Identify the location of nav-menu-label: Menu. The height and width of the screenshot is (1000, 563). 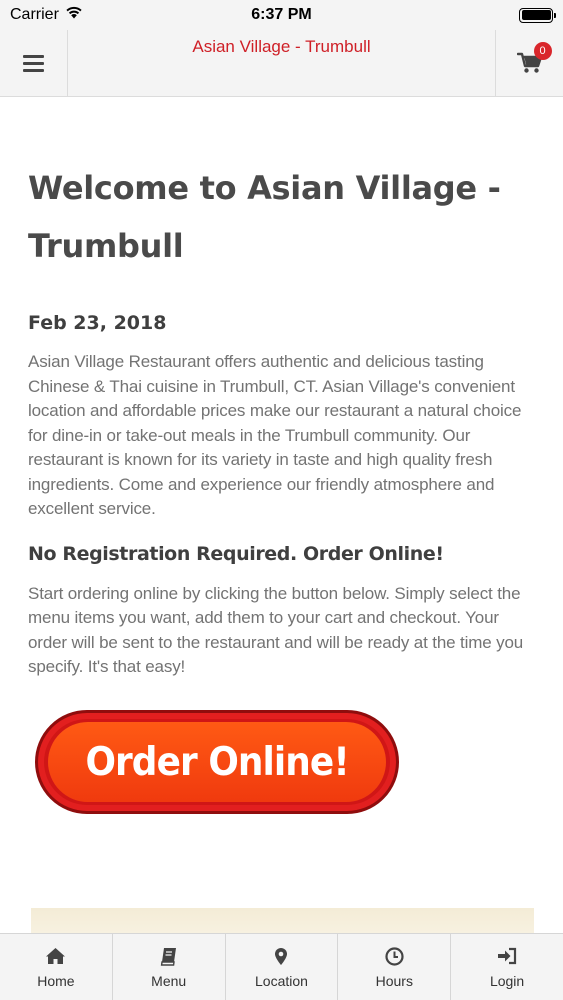
(169, 981).